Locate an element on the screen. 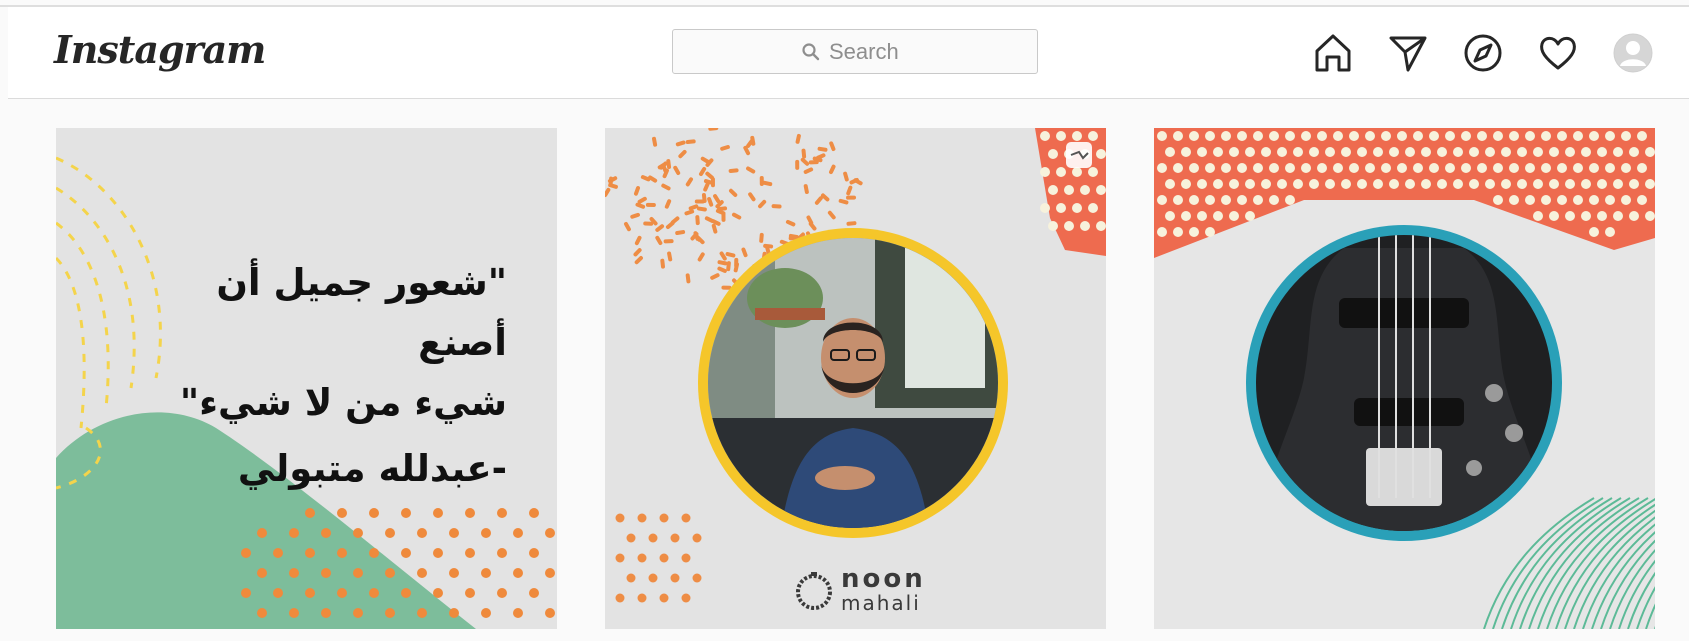  search-box is located at coordinates (855, 51).